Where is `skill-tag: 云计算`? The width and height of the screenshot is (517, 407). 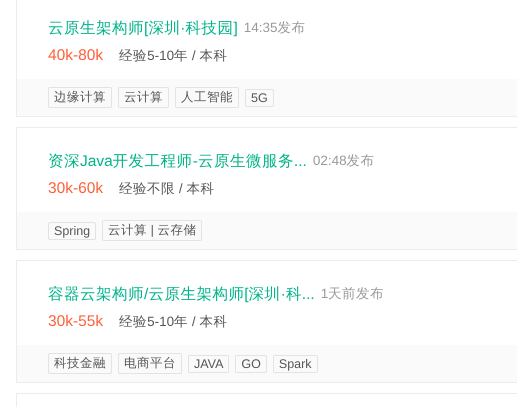
skill-tag: 云计算 is located at coordinates (143, 97).